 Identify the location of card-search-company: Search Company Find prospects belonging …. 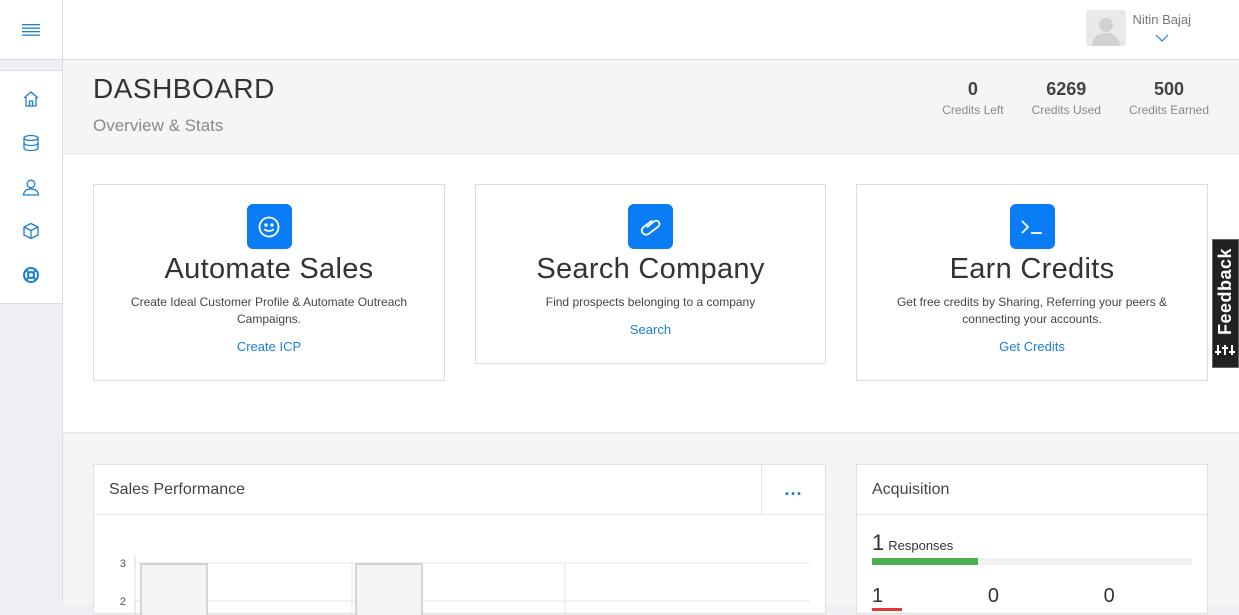
(650, 274).